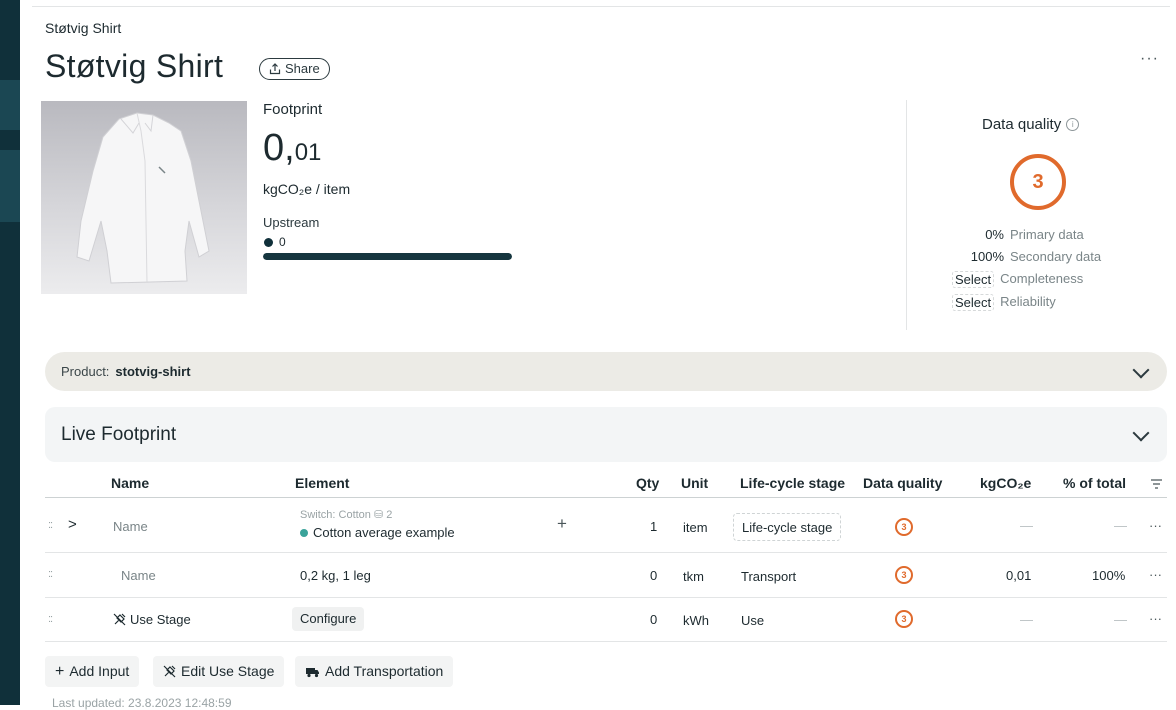  What do you see at coordinates (308, 152) in the screenshot?
I see `footprint-value-decimals: 01` at bounding box center [308, 152].